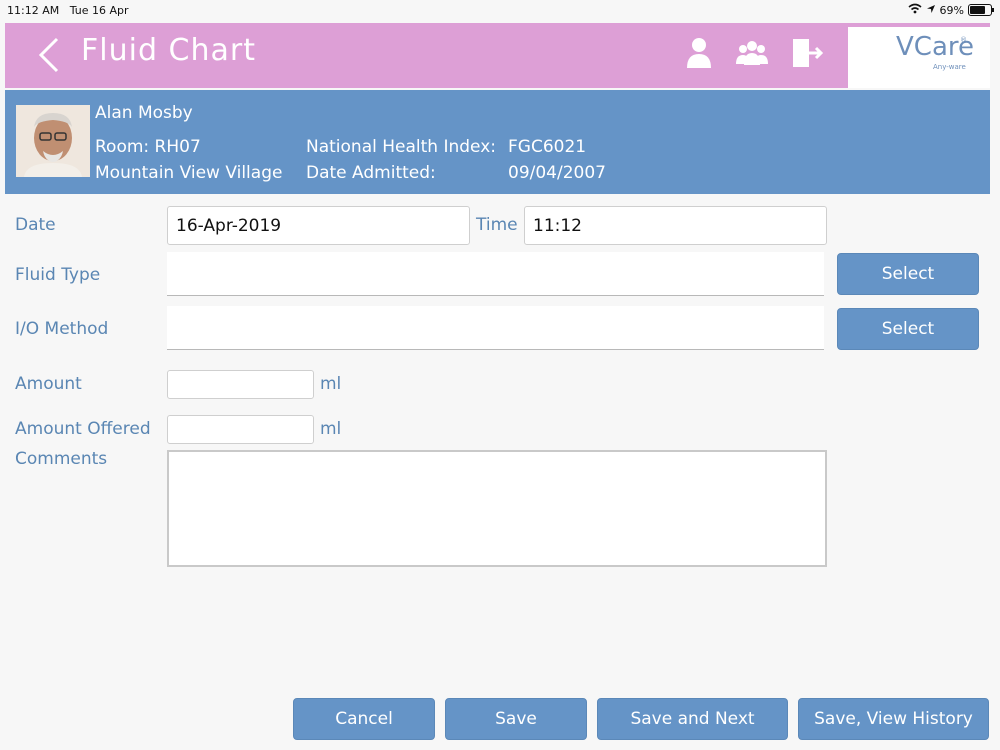 The image size is (1000, 750). Describe the element at coordinates (168, 50) in the screenshot. I see `page-title: Fluid Chart` at that location.